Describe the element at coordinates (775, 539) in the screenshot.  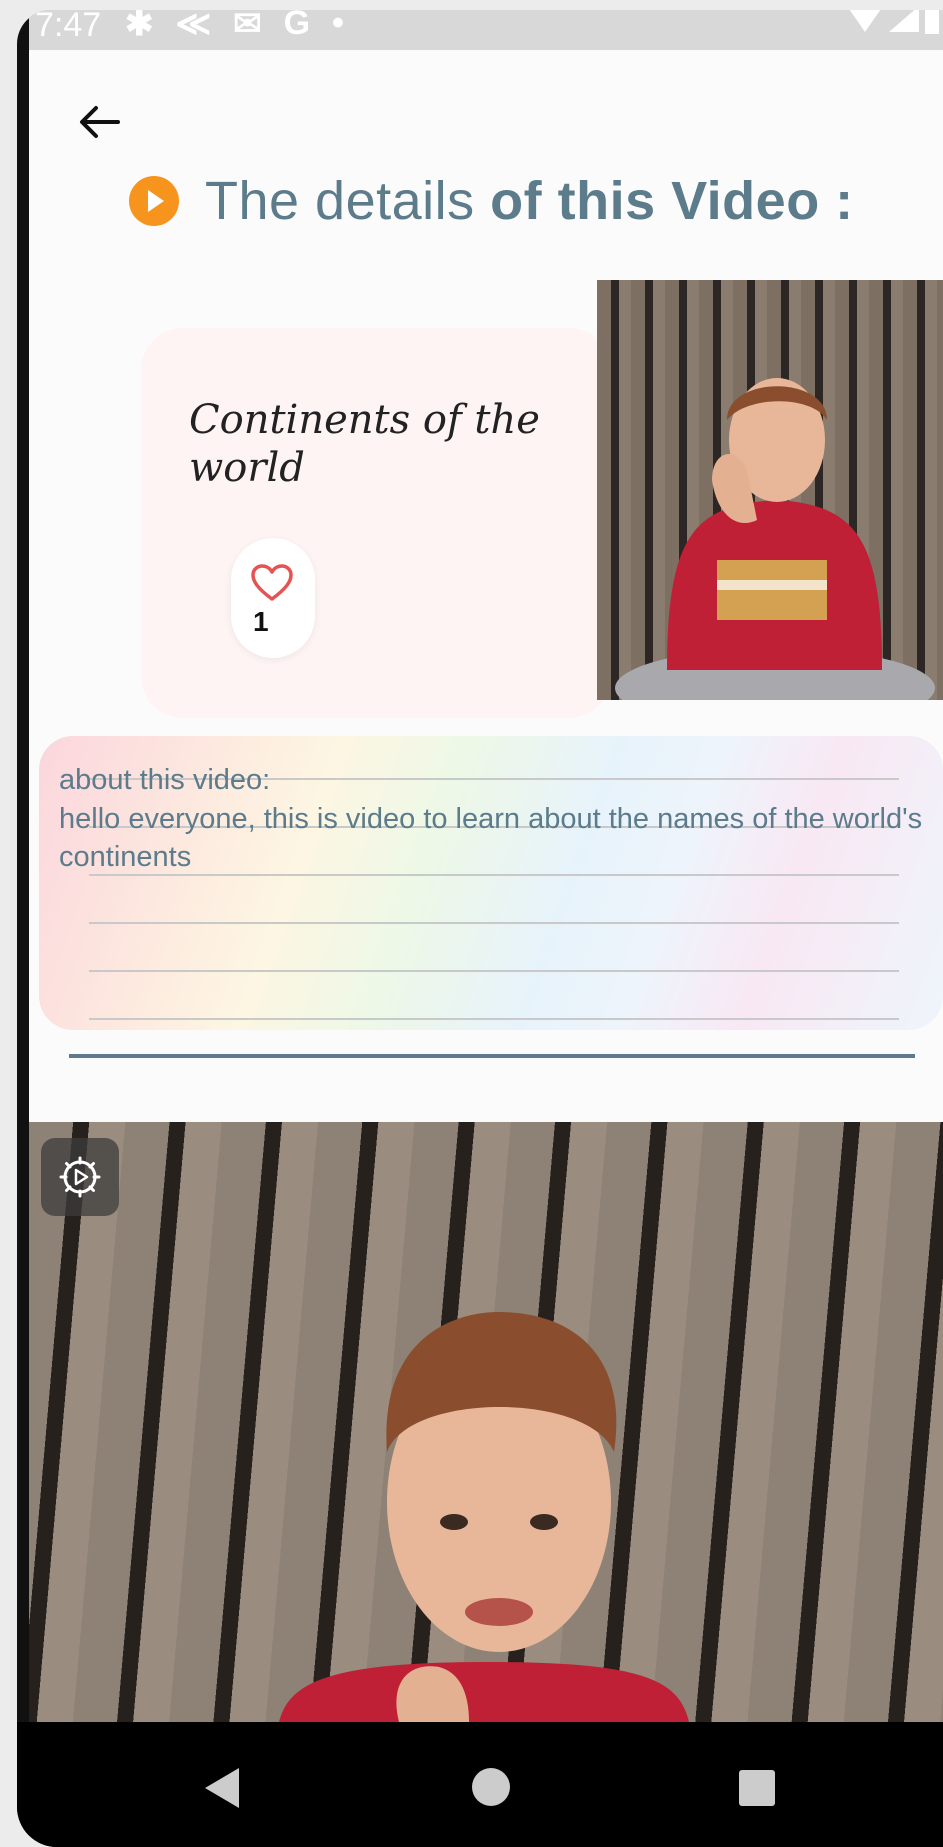
I see `thumbnail-child-image` at that location.